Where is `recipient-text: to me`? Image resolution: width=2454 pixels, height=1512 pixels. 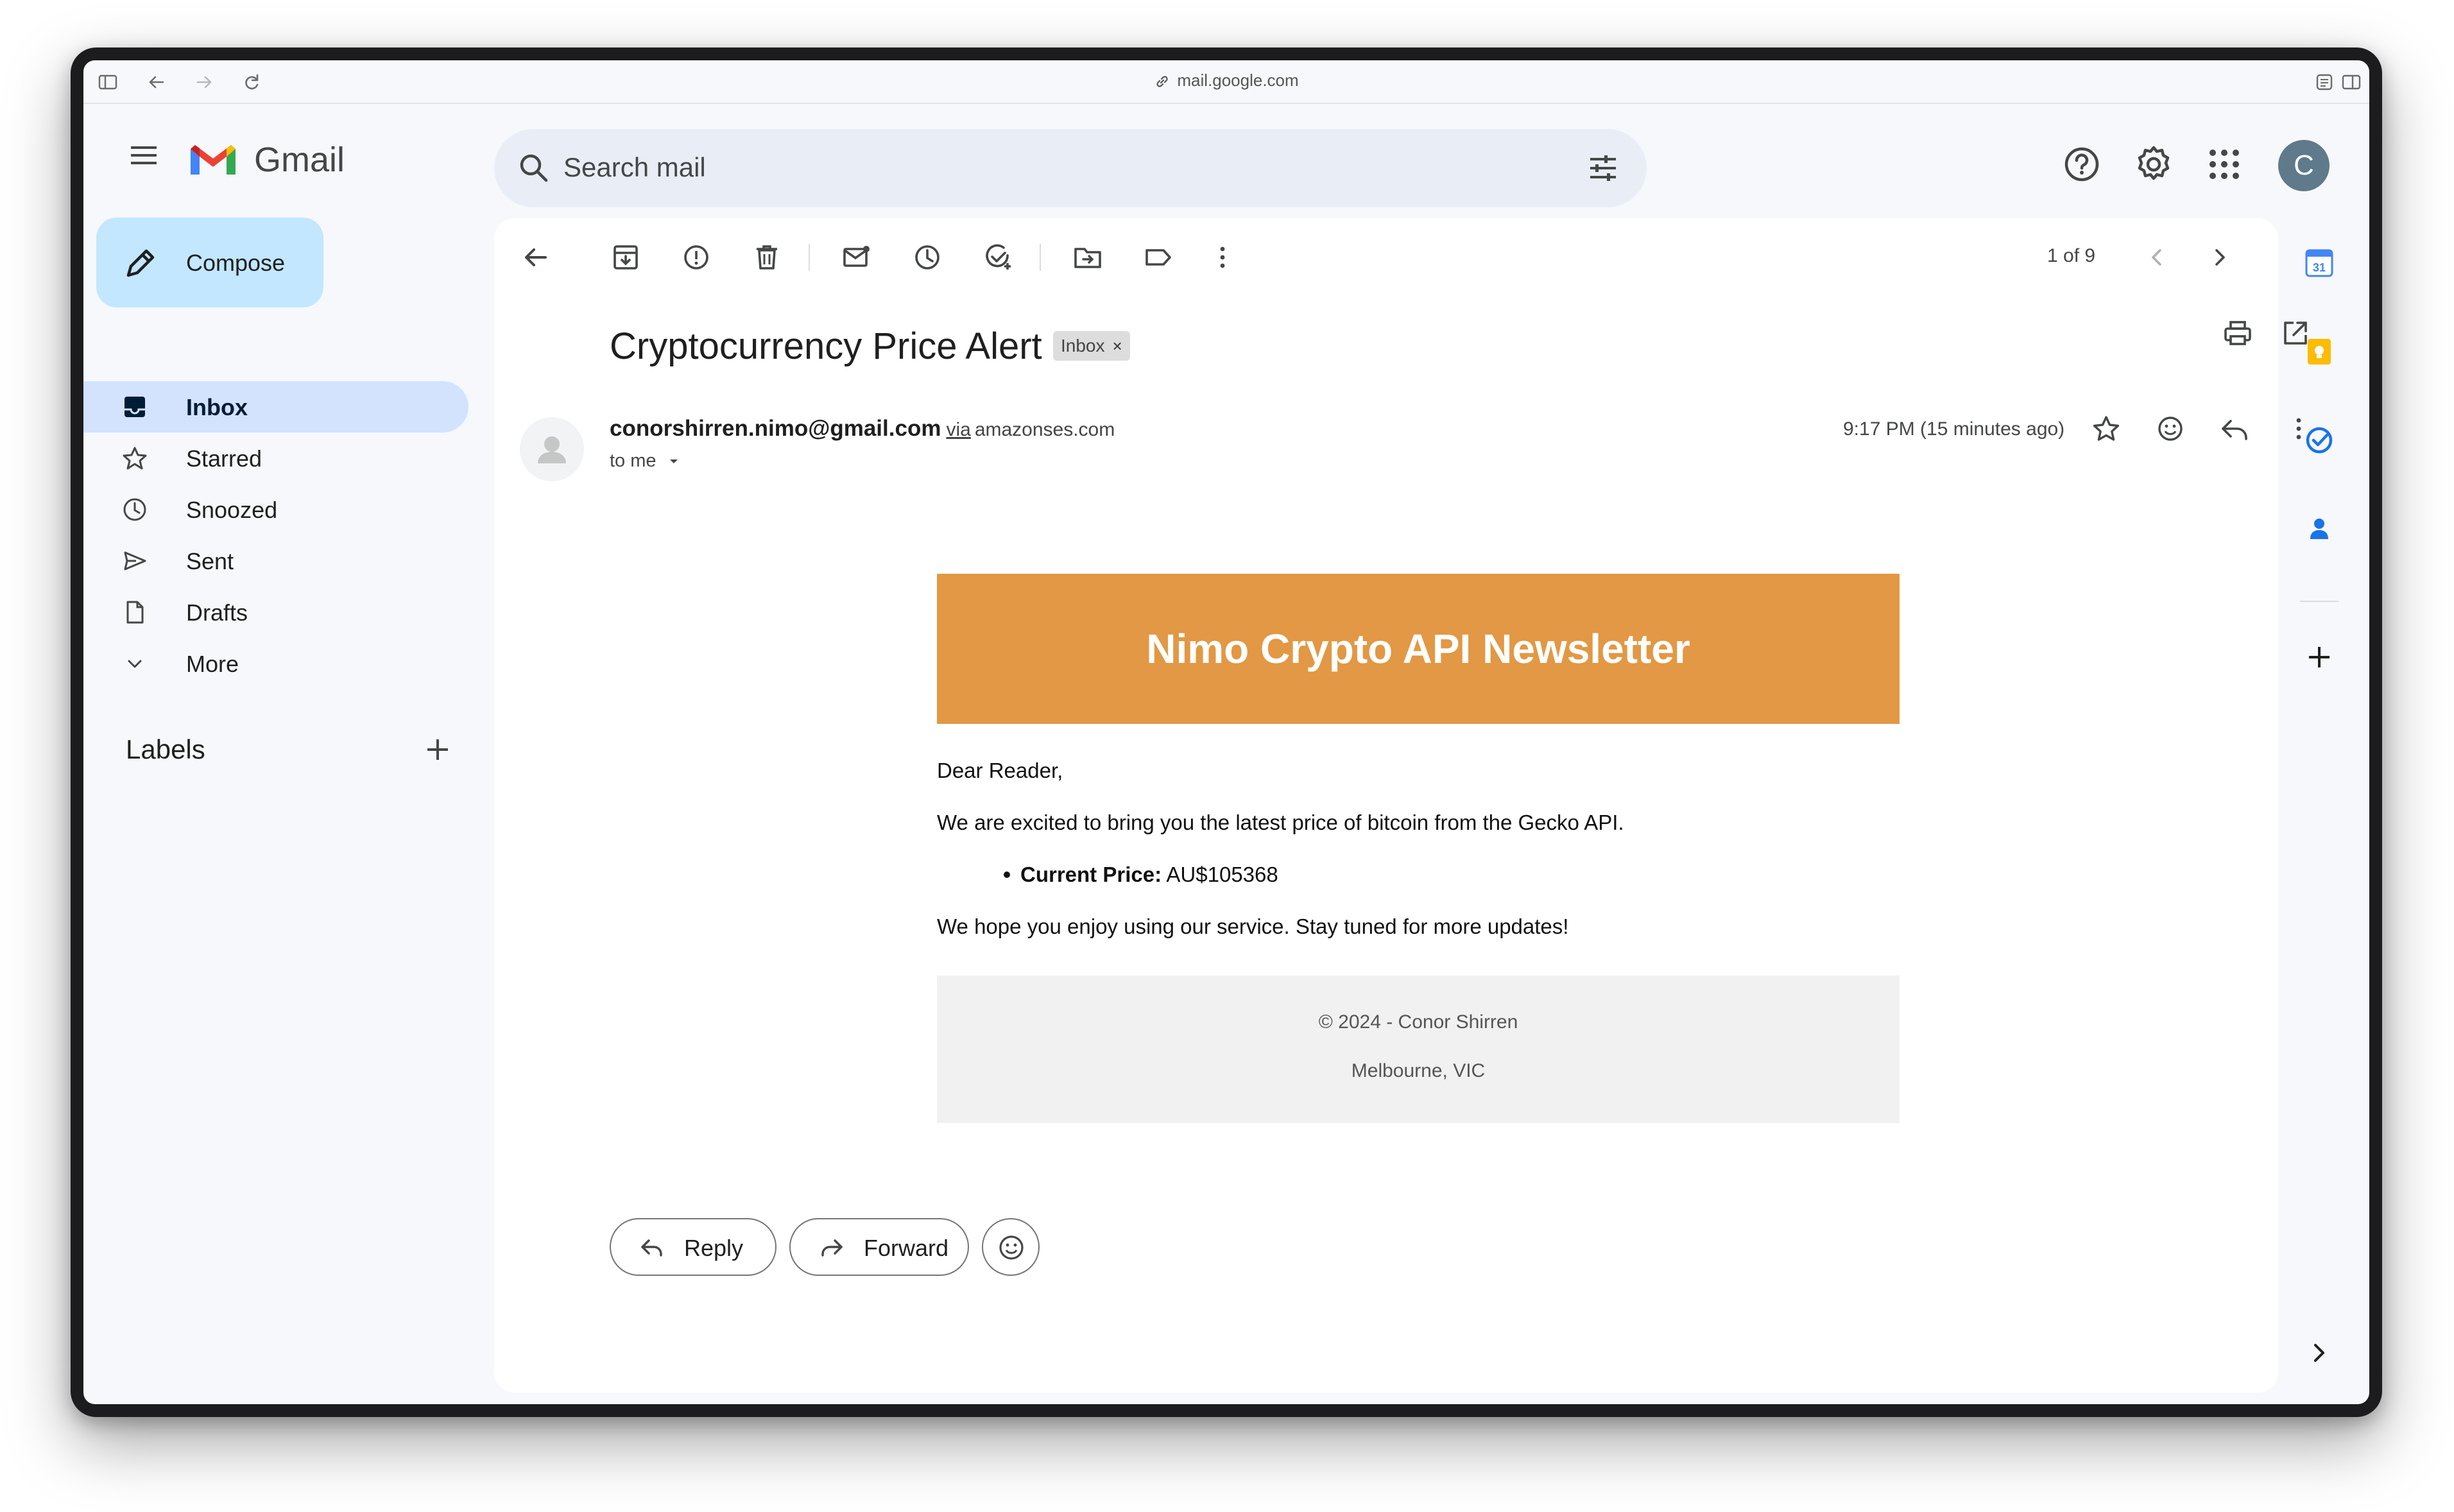
recipient-text: to me is located at coordinates (633, 461).